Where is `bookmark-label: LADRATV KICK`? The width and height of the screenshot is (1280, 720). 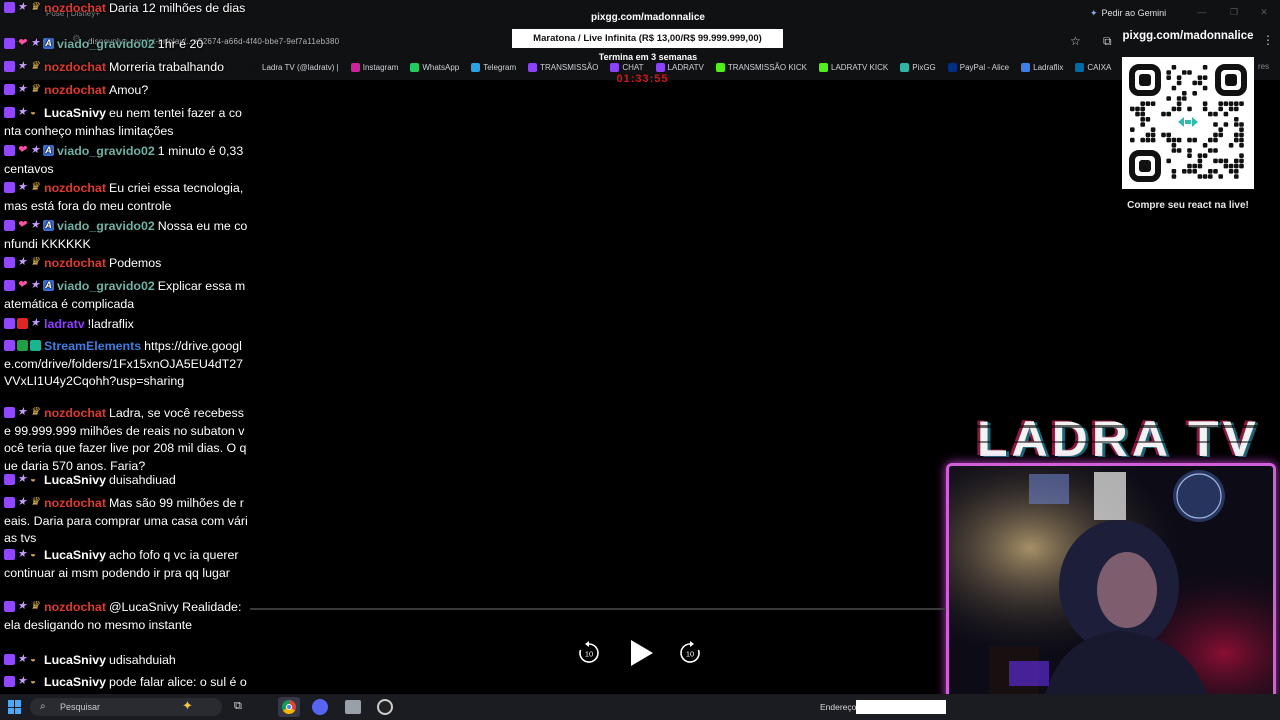 bookmark-label: LADRATV KICK is located at coordinates (860, 67).